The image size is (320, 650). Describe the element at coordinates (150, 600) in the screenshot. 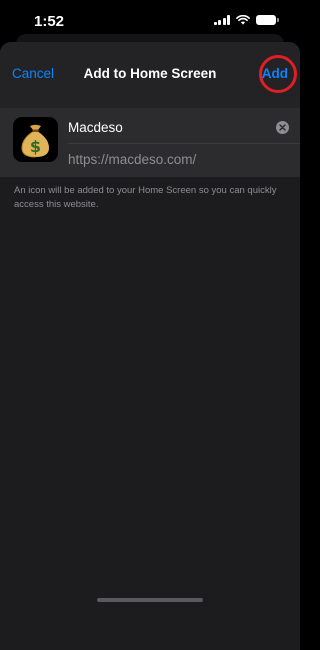

I see `home-indicator` at that location.